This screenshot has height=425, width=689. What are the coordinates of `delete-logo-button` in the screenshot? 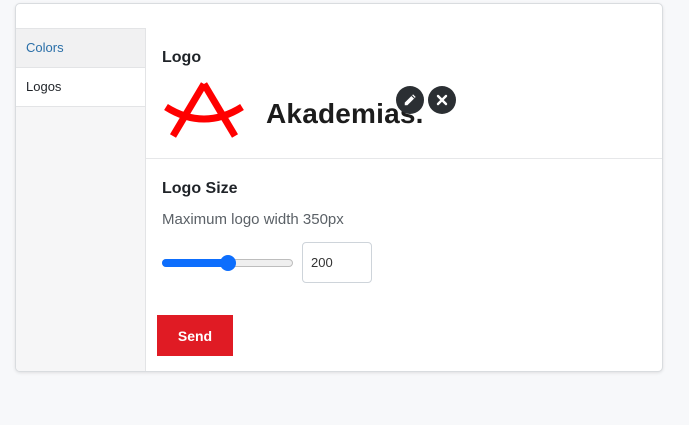 It's located at (442, 100).